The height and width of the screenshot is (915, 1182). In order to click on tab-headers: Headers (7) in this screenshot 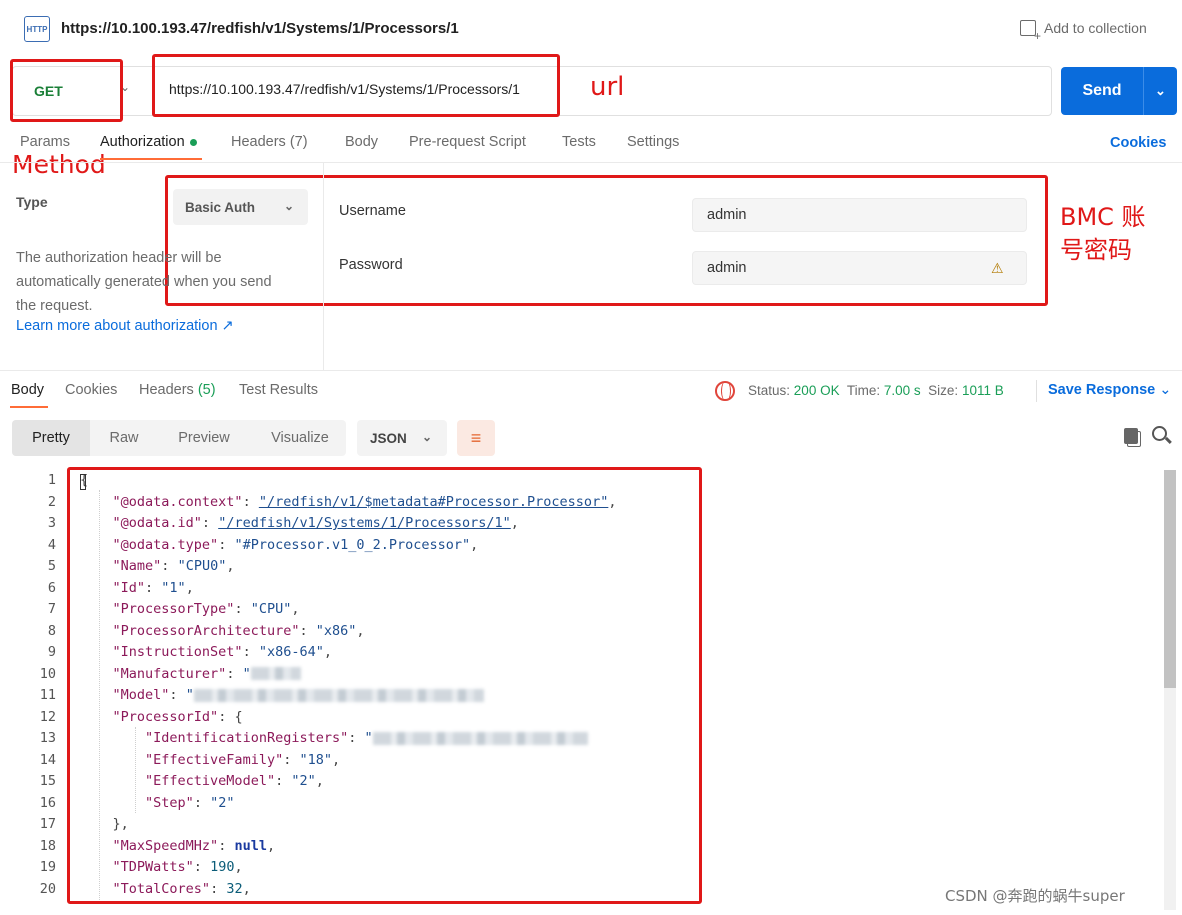, I will do `click(269, 142)`.